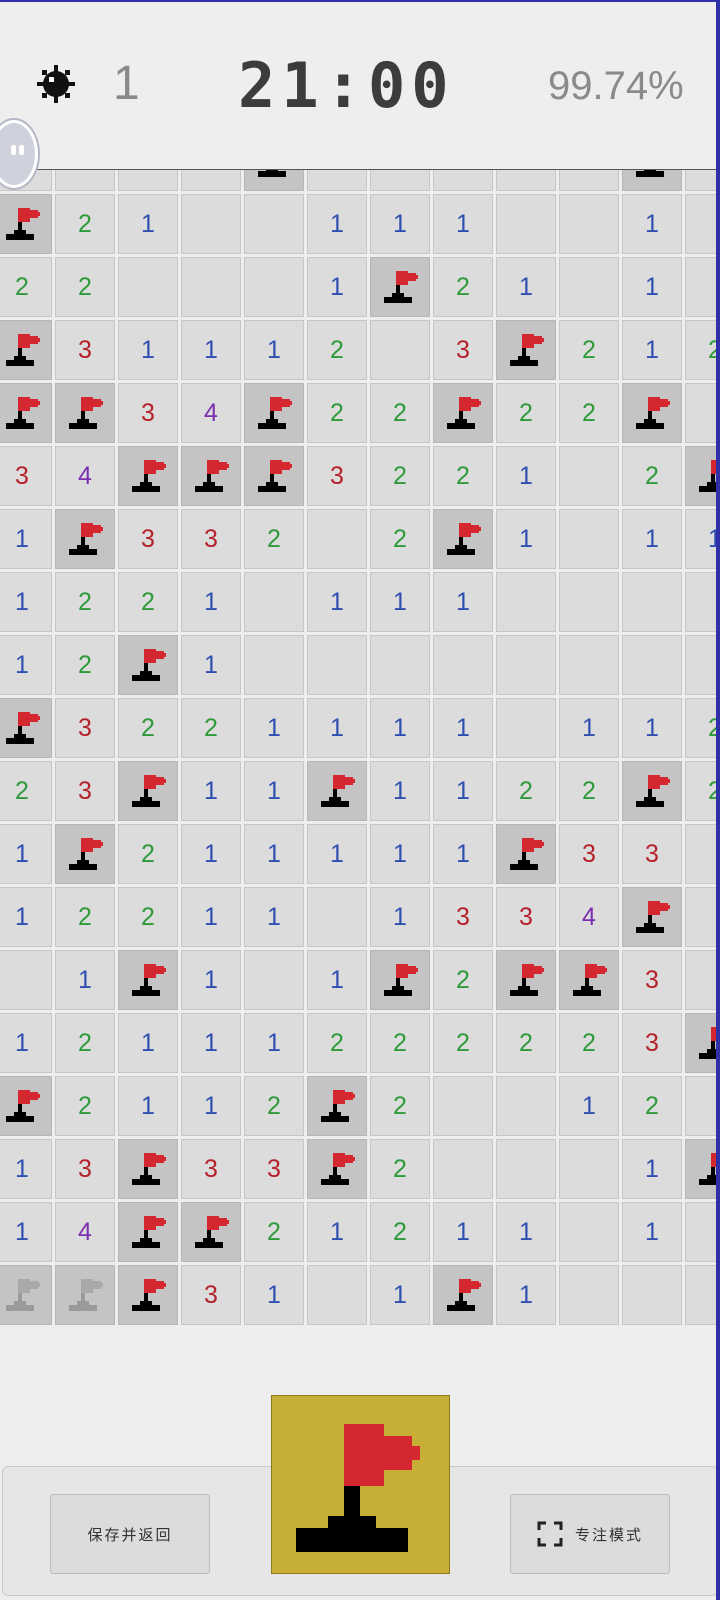 The height and width of the screenshot is (1600, 720). Describe the element at coordinates (360, 1484) in the screenshot. I see `flag-mode-toggle` at that location.